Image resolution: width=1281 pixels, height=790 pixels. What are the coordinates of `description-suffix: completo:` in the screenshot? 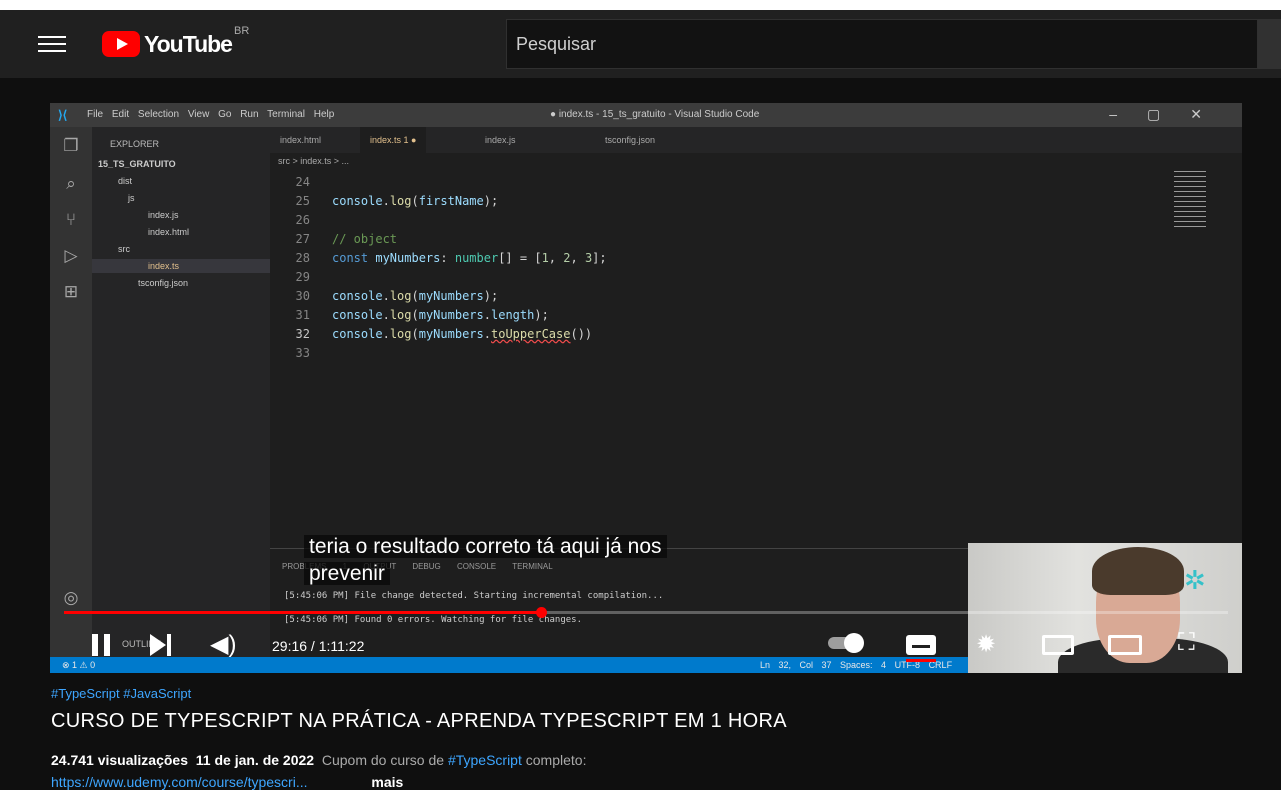 It's located at (556, 760).